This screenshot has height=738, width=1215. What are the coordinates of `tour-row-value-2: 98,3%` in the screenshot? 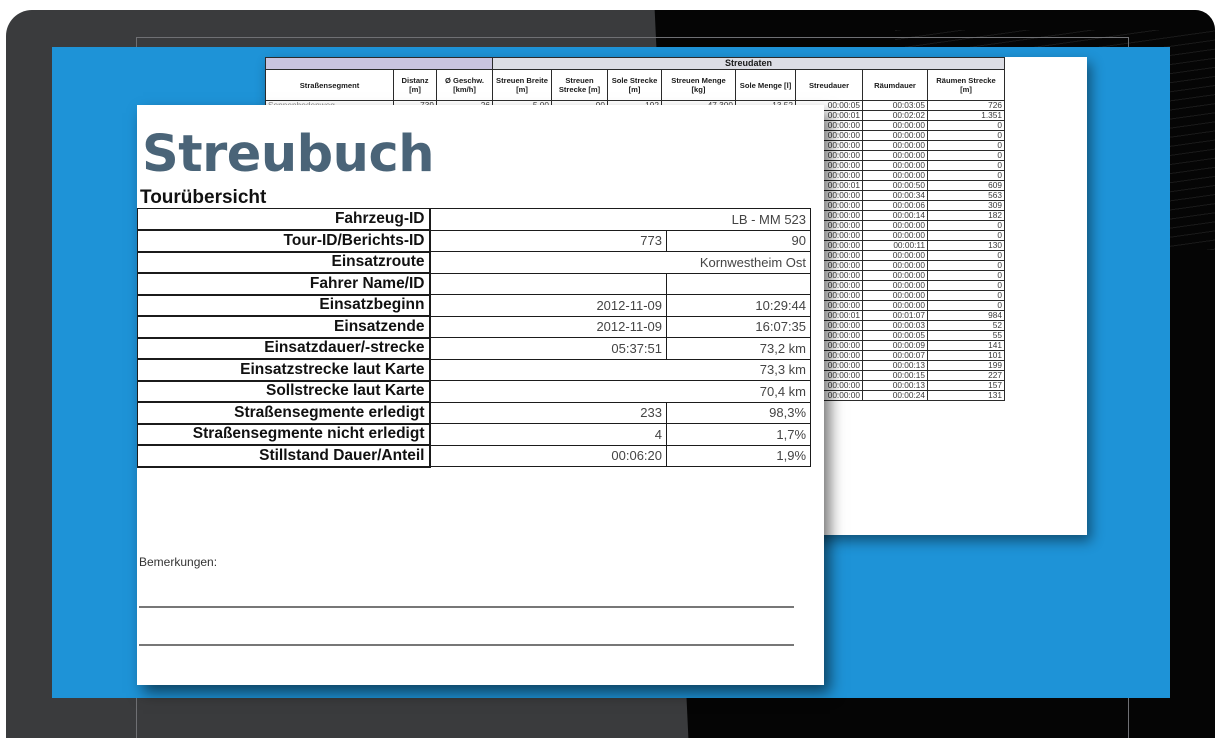 It's located at (738, 412).